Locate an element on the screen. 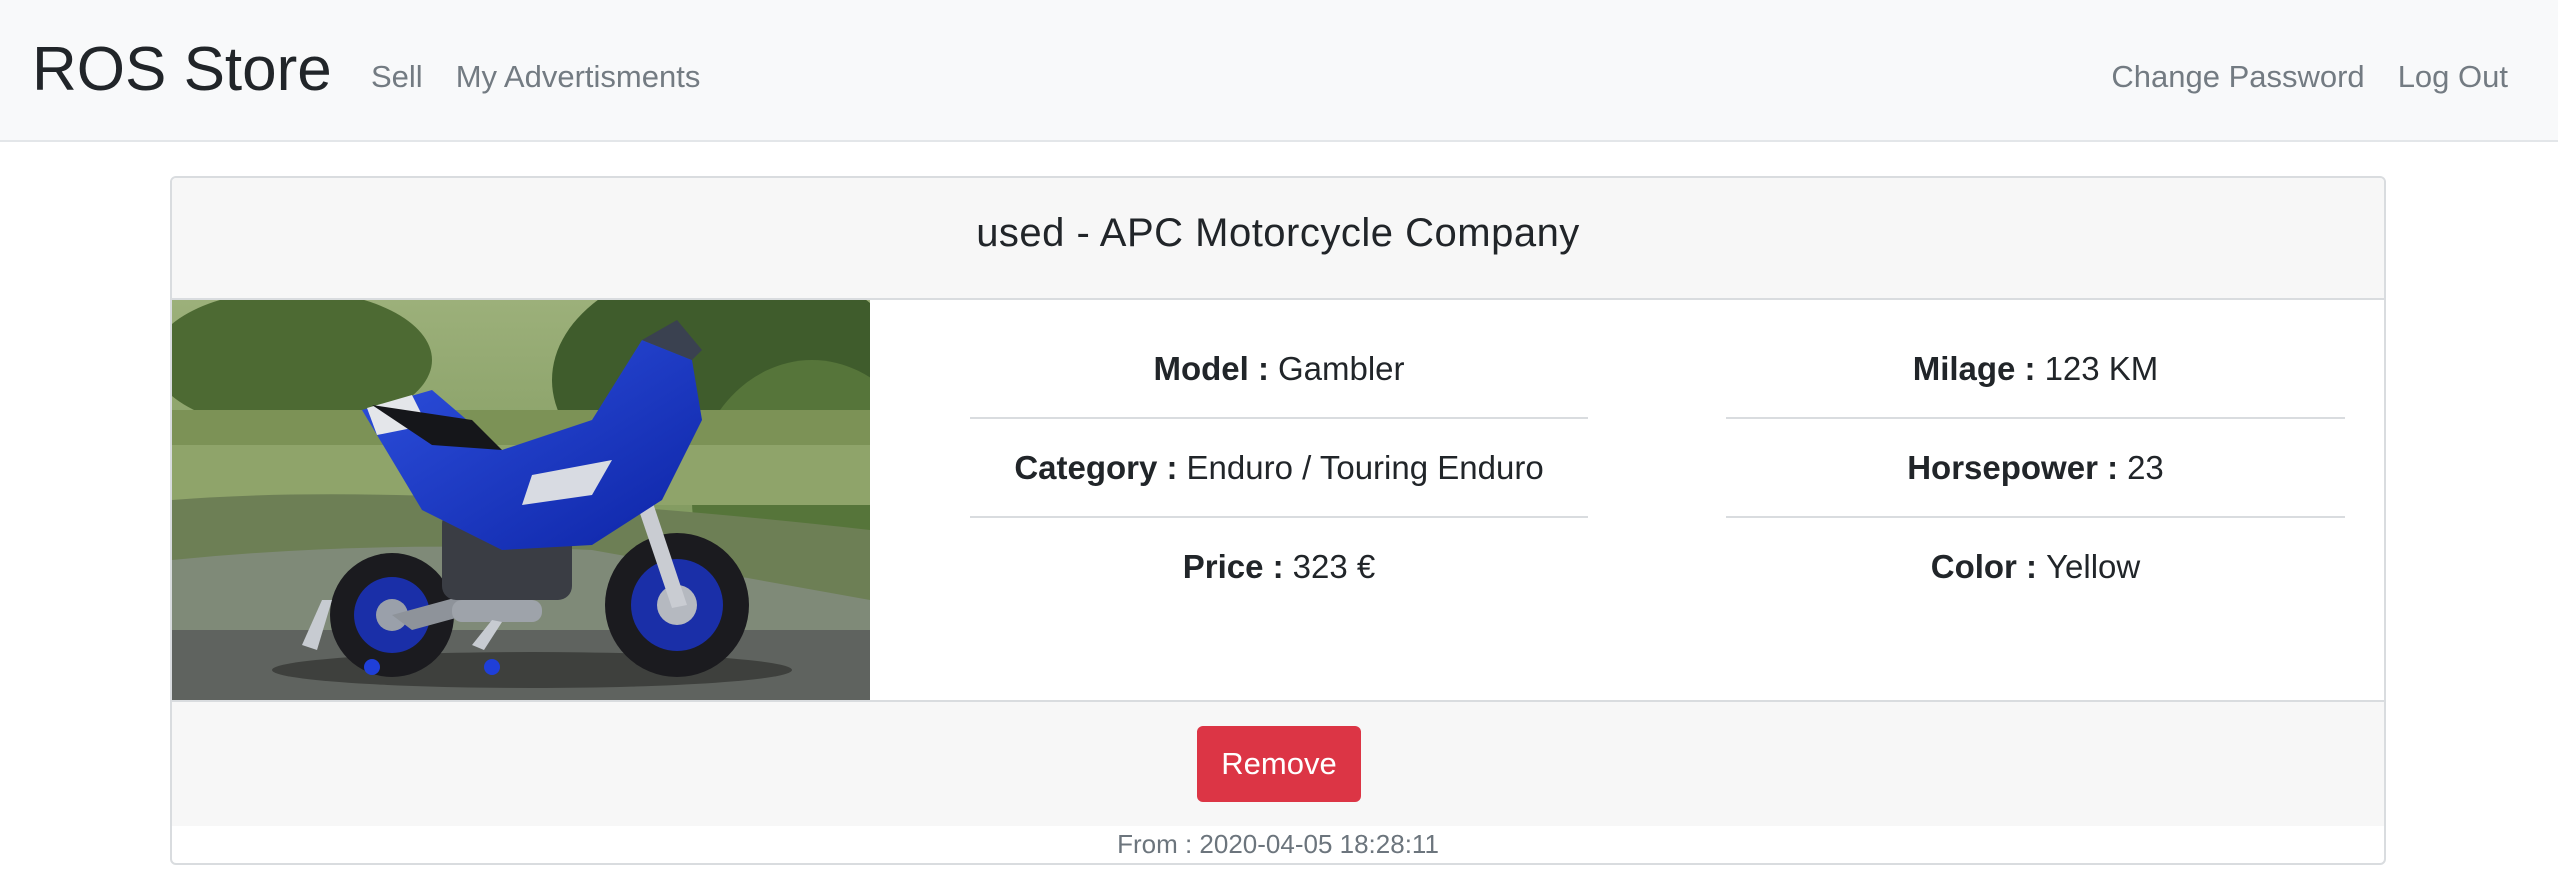 This screenshot has width=2558, height=894. nav-link-sell: Sell is located at coordinates (397, 77).